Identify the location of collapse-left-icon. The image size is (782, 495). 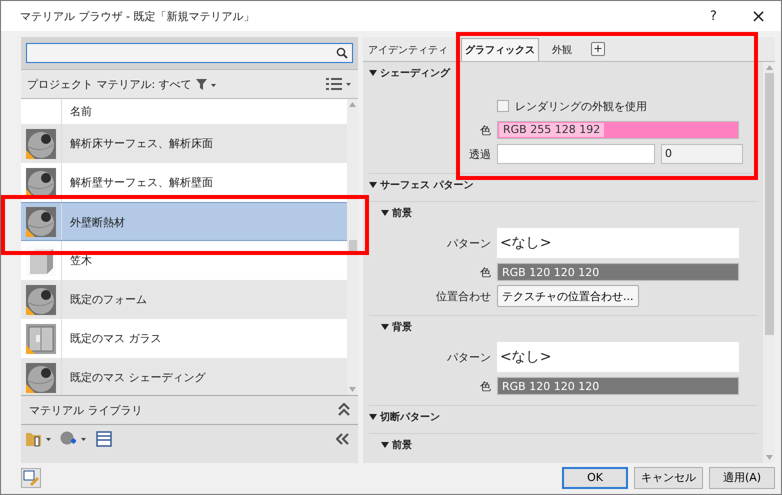
(343, 439).